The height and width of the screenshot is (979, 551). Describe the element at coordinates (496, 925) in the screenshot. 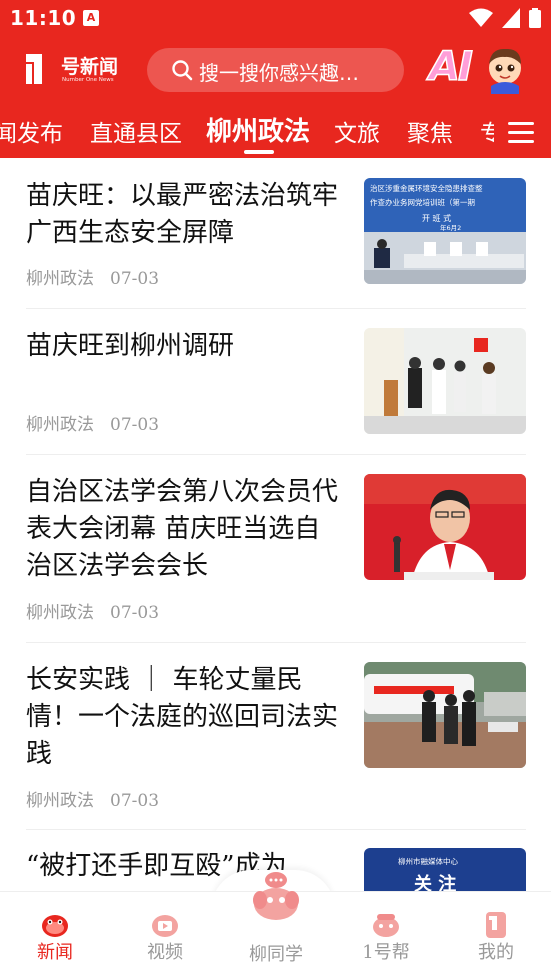

I see `profile-mascot-icon` at that location.